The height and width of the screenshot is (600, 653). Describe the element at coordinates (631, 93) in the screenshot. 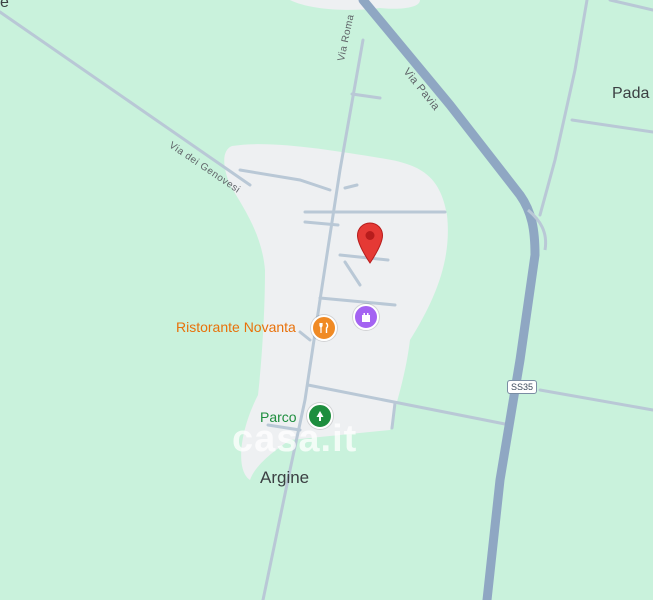

I see `padana-partial-label: Pada` at that location.